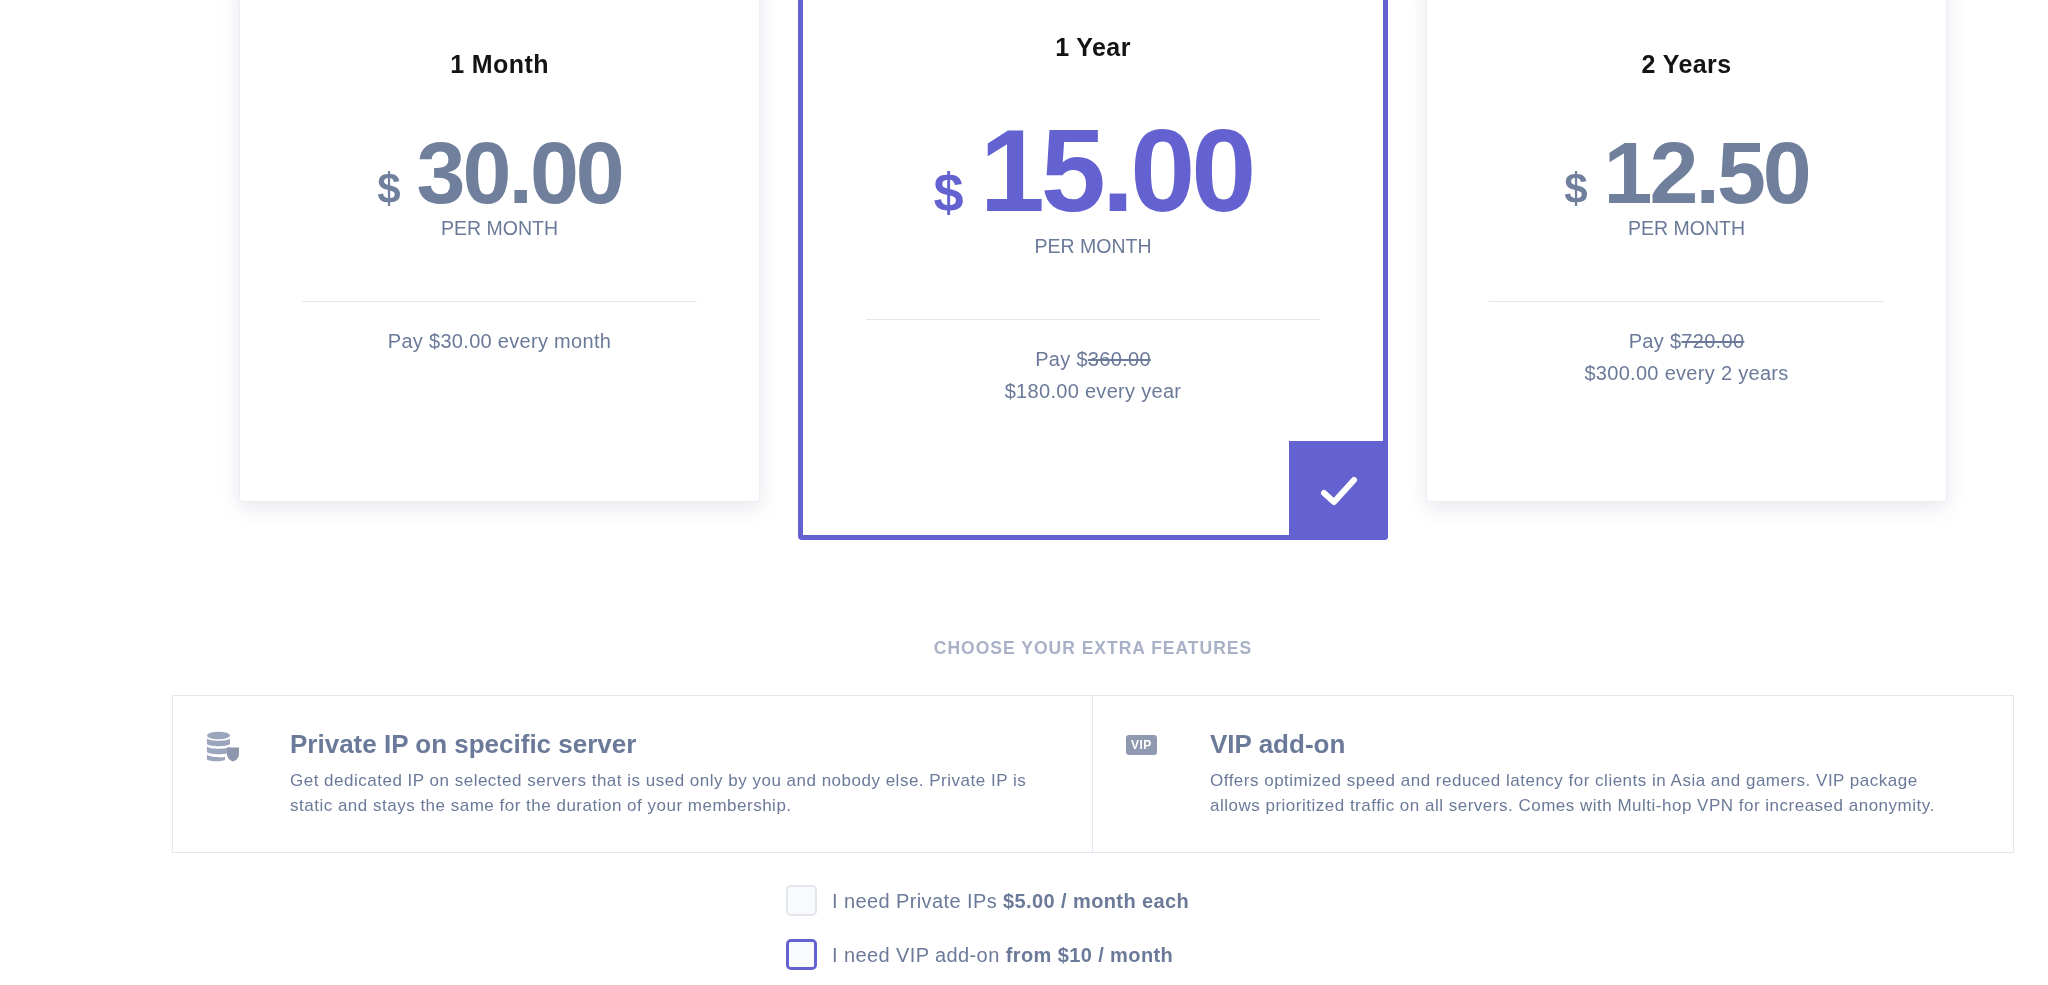 The image size is (2048, 985). I want to click on section-heading: CHOOSE YOUR EXTRA FEATURES, so click(1093, 648).